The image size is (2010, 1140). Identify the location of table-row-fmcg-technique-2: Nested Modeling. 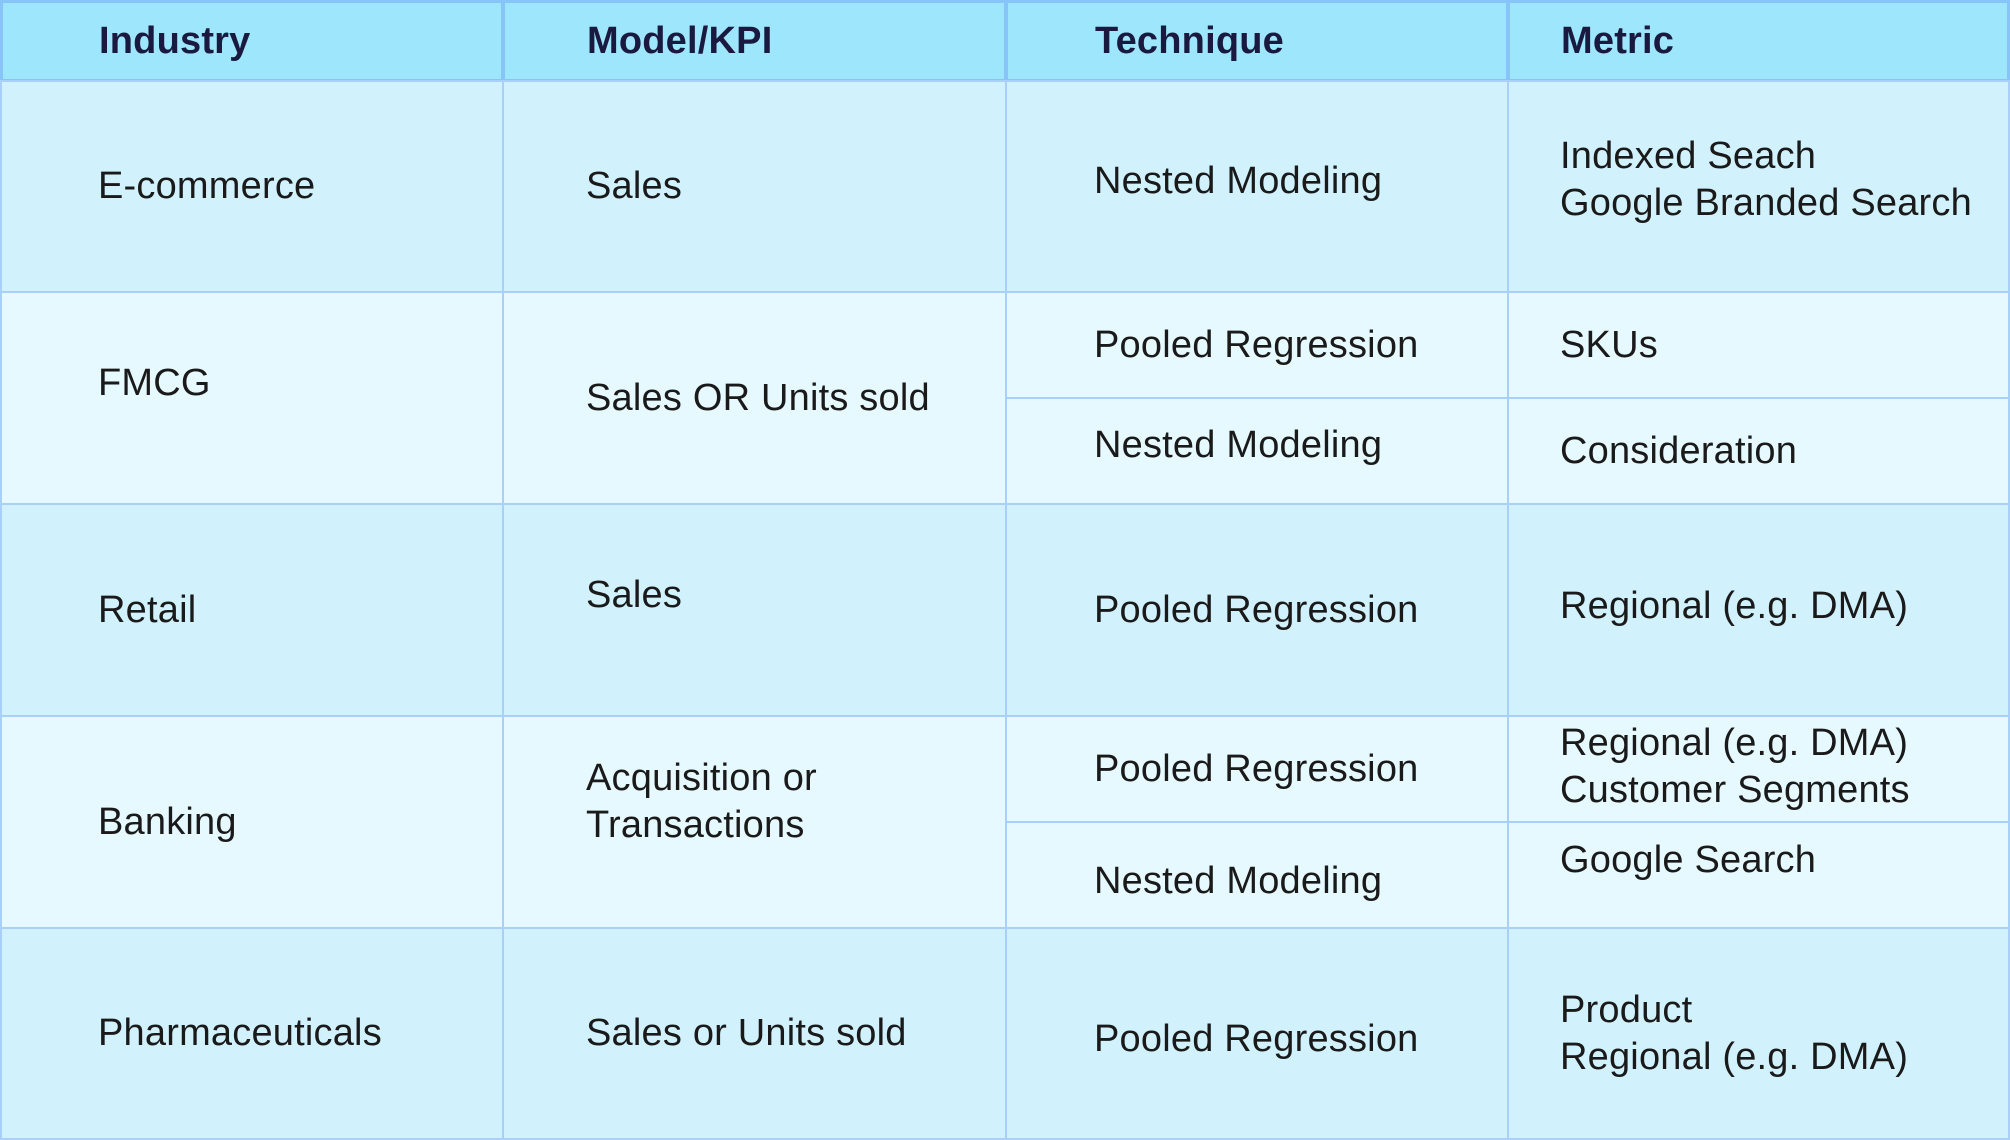
(1257, 451).